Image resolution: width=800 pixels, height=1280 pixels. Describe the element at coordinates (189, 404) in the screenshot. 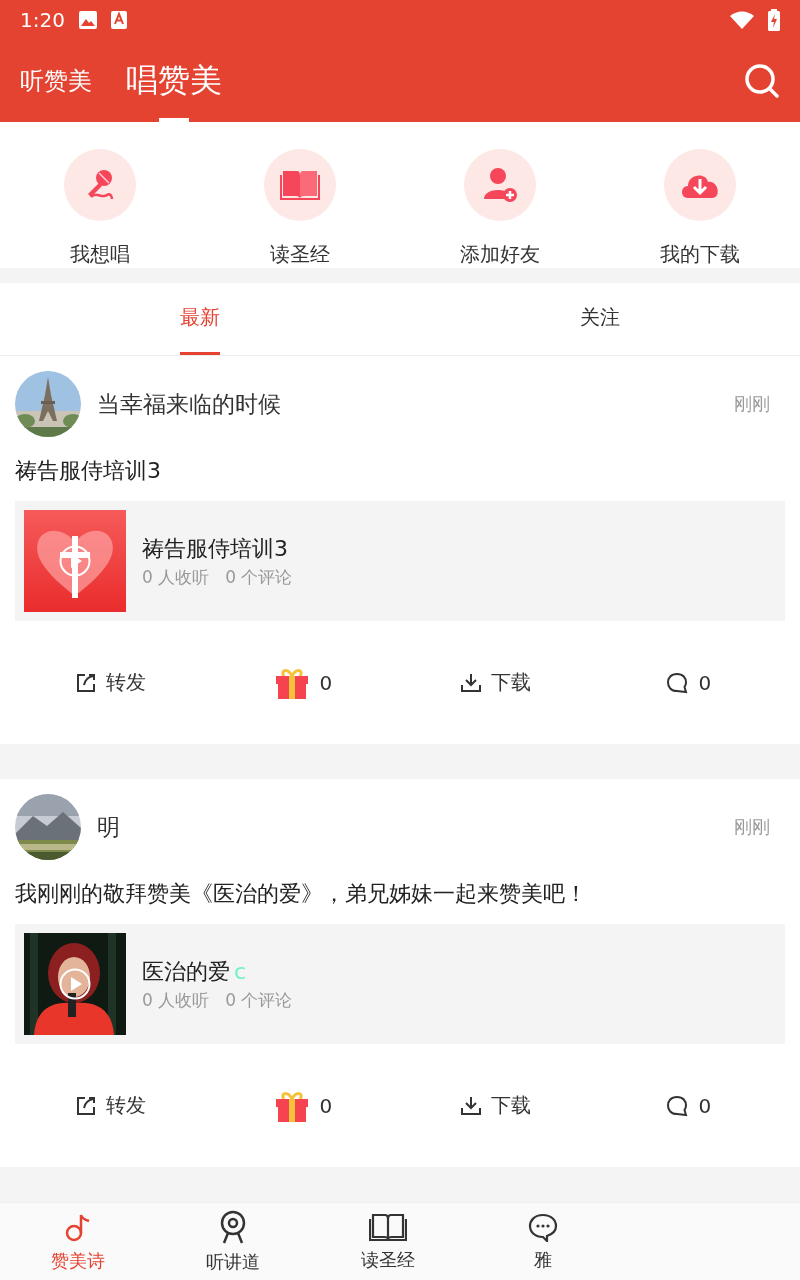

I see `user-name: 当幸福来临的时候` at that location.